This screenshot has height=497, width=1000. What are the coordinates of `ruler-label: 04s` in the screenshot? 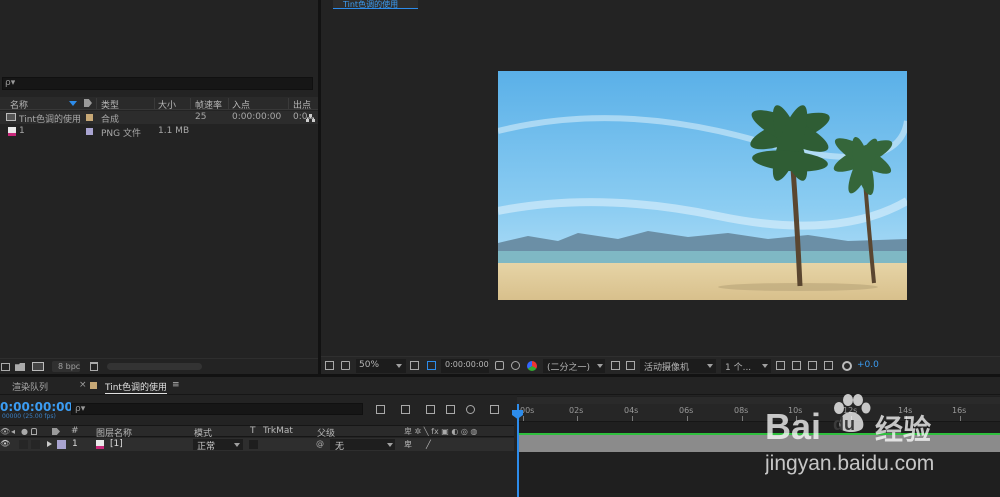 It's located at (631, 410).